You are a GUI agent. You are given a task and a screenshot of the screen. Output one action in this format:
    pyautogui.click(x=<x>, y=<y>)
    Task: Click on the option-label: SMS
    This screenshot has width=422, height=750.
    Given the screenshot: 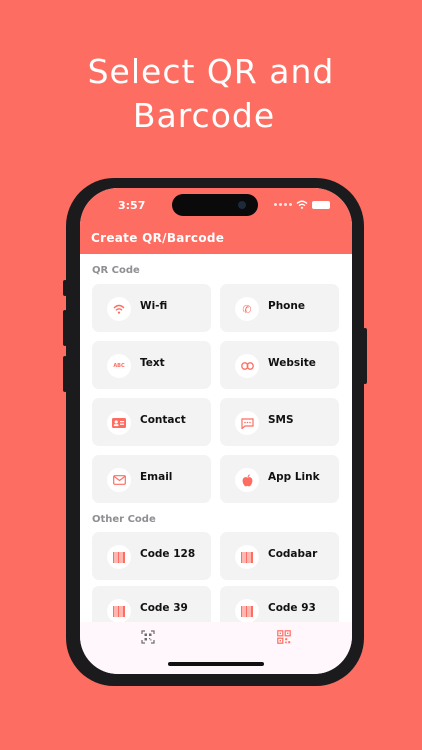 What is the action you would take?
    pyautogui.click(x=281, y=420)
    